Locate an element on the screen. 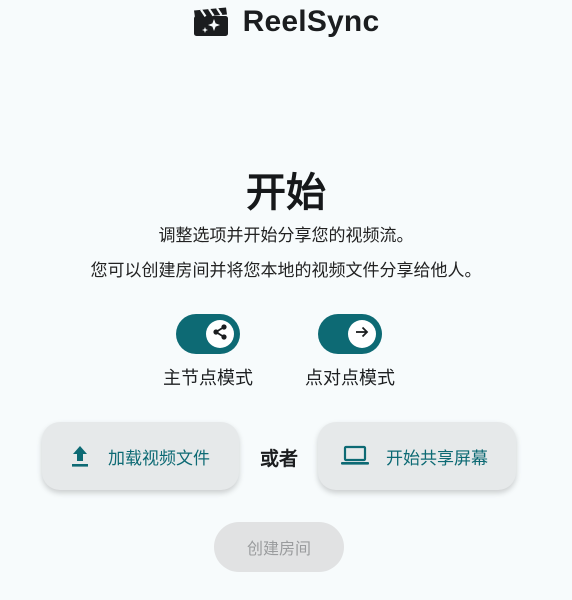  create-room-button: 创建房间 is located at coordinates (279, 547).